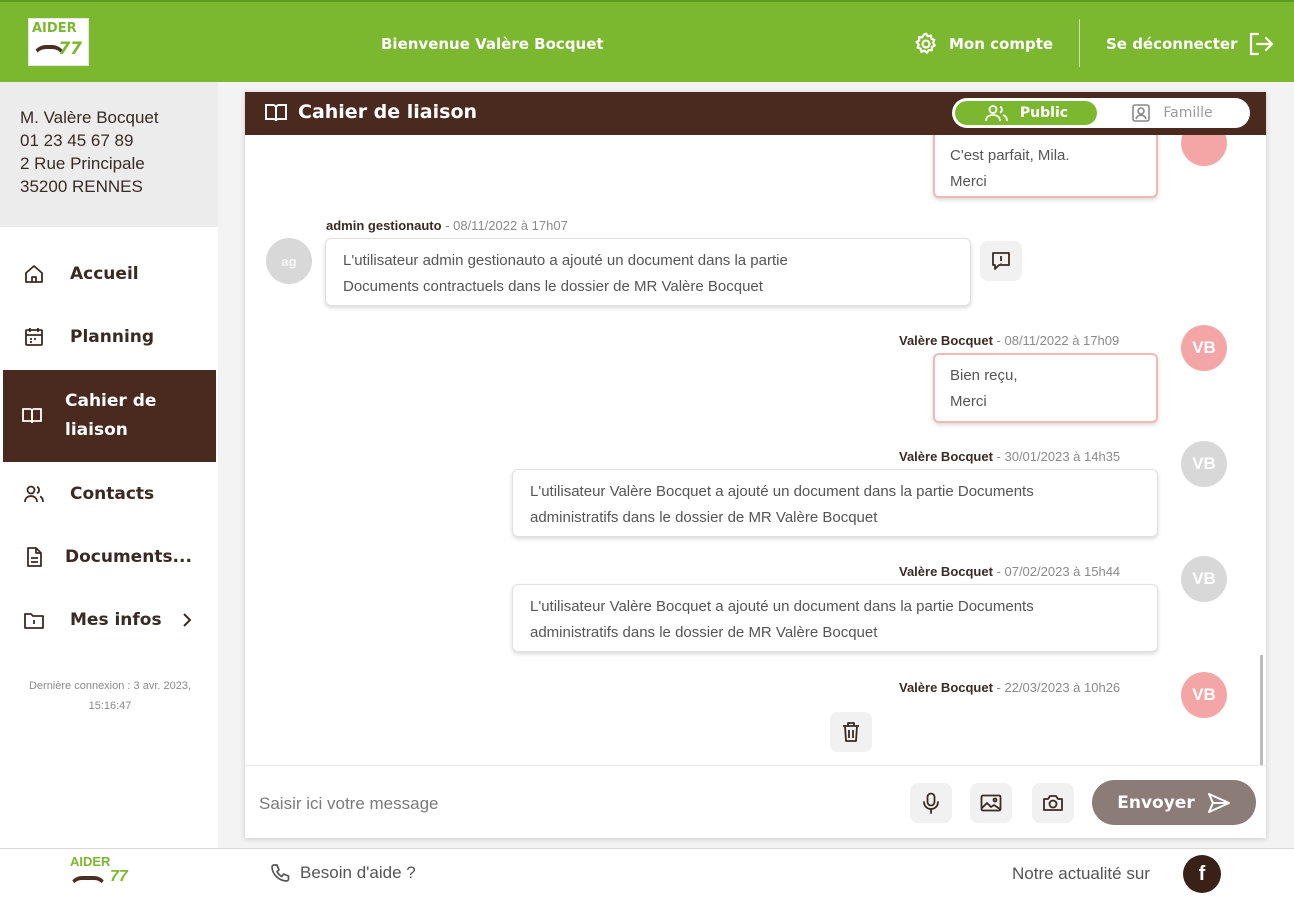  What do you see at coordinates (1045, 388) in the screenshot?
I see `message-bubble: Bien reçu, Merci` at bounding box center [1045, 388].